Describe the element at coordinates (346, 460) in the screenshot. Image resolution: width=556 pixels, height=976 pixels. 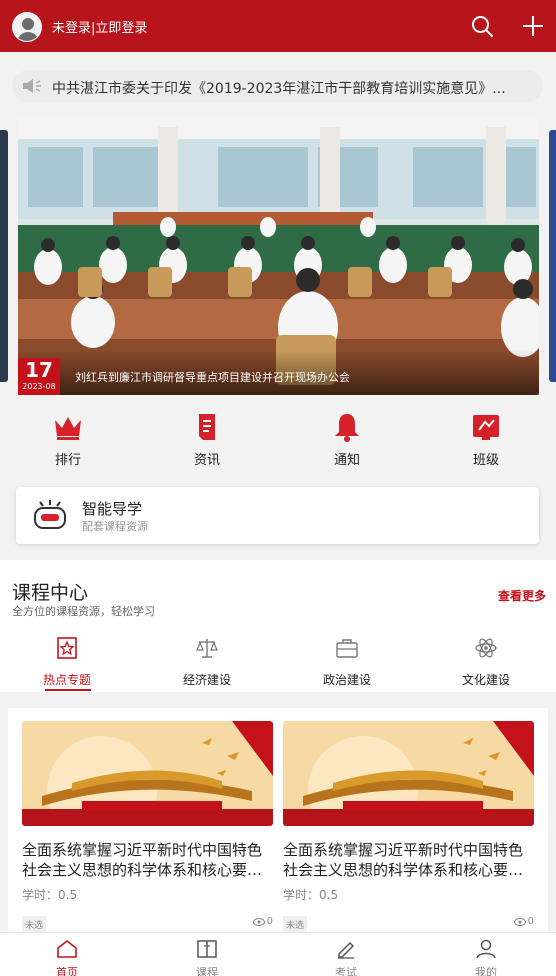
I see `quick-link-label: 通知` at that location.